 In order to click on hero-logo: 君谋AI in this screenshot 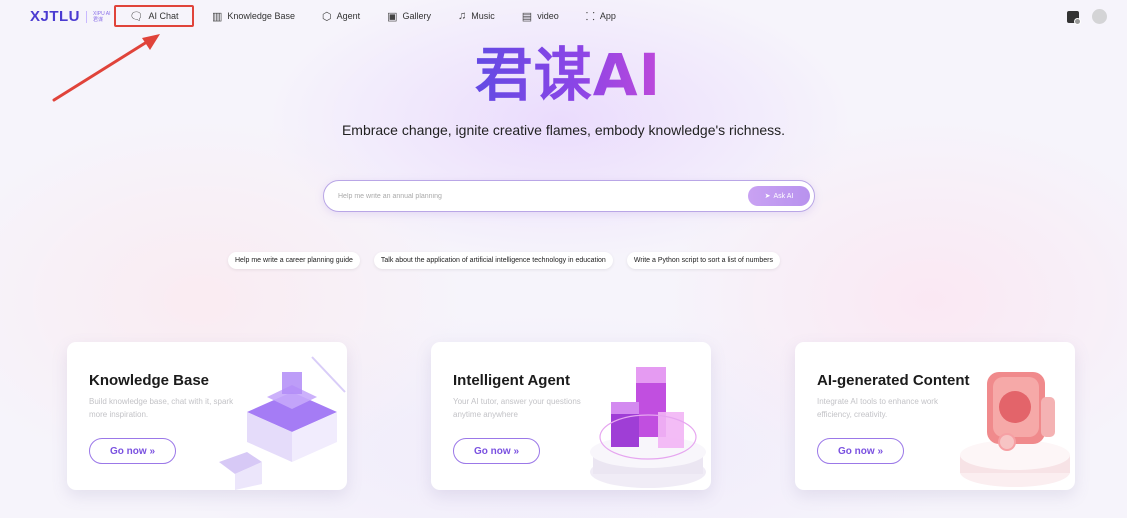, I will do `click(568, 75)`.